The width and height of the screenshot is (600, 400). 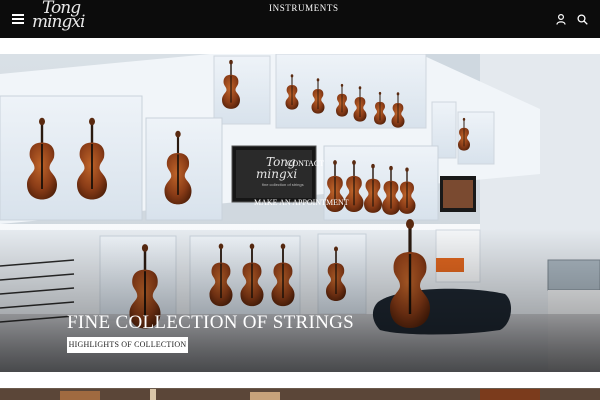 What do you see at coordinates (127, 345) in the screenshot?
I see `highlights-button: HIGHLIGHTS OF COLLECTION` at bounding box center [127, 345].